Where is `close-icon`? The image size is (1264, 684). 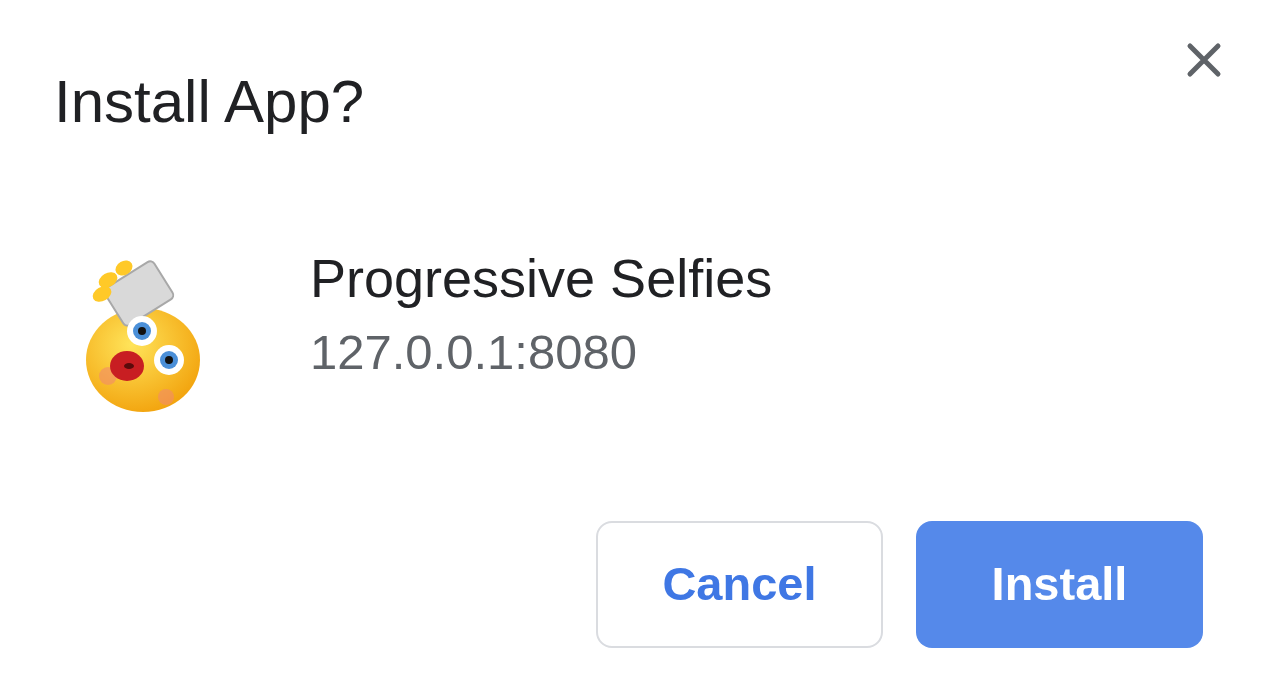 close-icon is located at coordinates (1204, 60).